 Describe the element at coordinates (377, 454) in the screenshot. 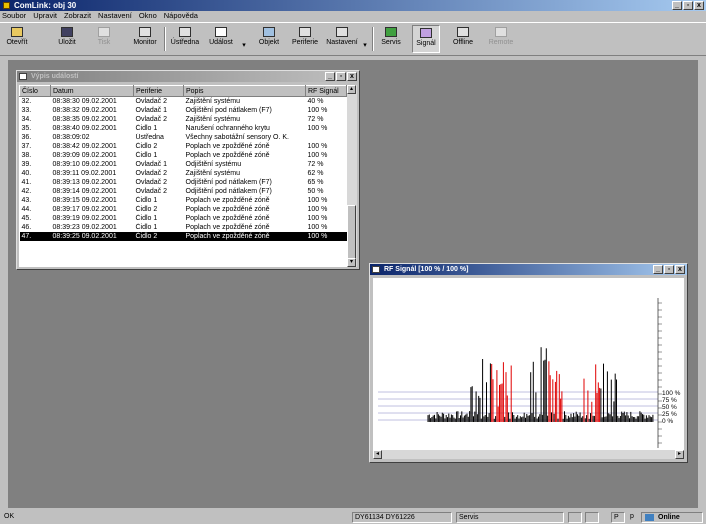

I see `scroll-left-button: ◂` at that location.